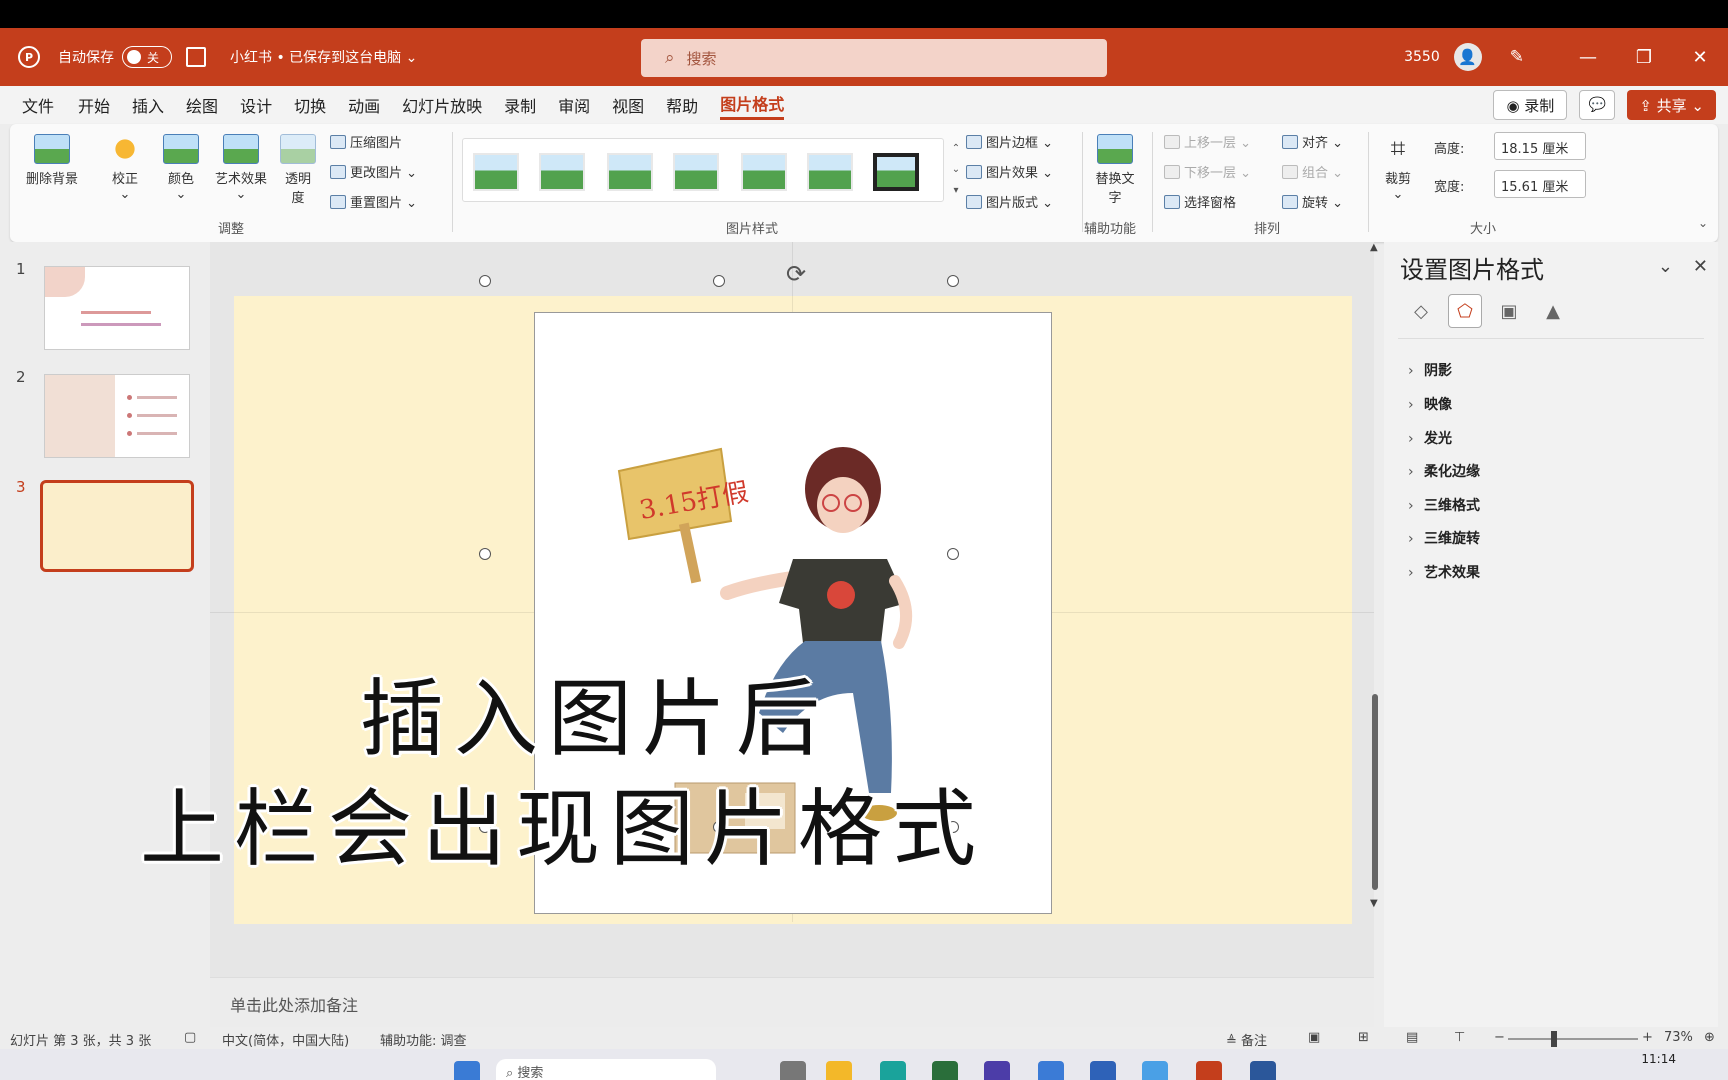  What do you see at coordinates (1421, 311) in the screenshot?
I see `fill-line-tab-icon: ◇` at bounding box center [1421, 311].